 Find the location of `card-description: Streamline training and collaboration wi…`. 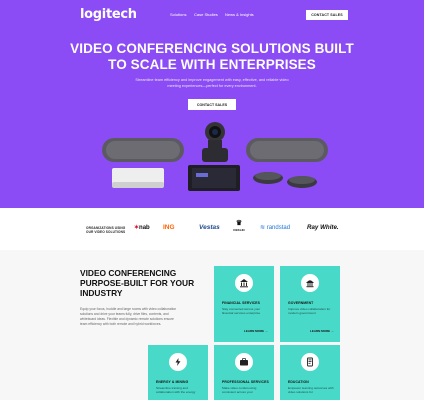

card-description: Streamline training and collaboration wi… is located at coordinates (176, 390).